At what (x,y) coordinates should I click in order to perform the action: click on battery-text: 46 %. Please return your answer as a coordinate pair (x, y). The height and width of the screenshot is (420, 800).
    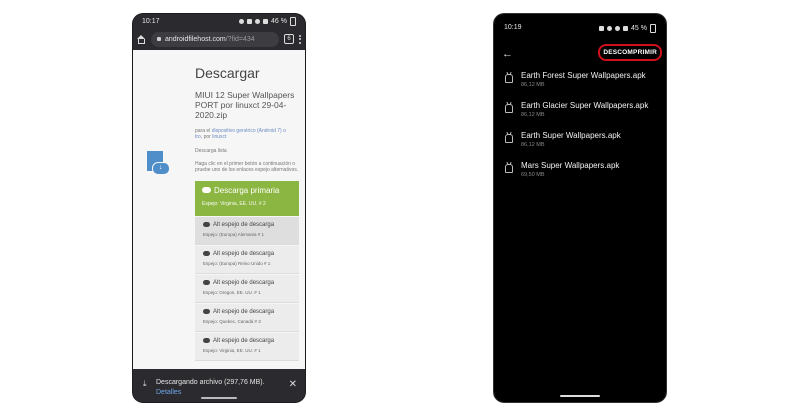
    Looking at the image, I should click on (279, 21).